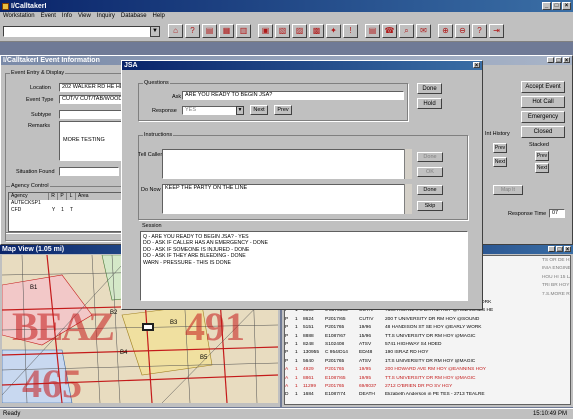  I want to click on event-close-icon: ×, so click(566, 60).